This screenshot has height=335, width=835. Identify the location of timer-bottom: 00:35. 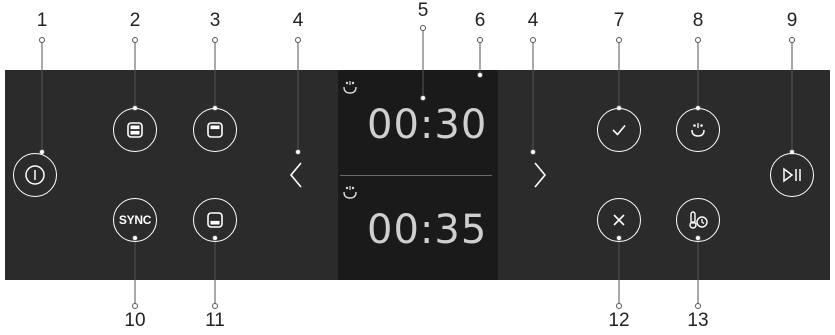
(427, 230).